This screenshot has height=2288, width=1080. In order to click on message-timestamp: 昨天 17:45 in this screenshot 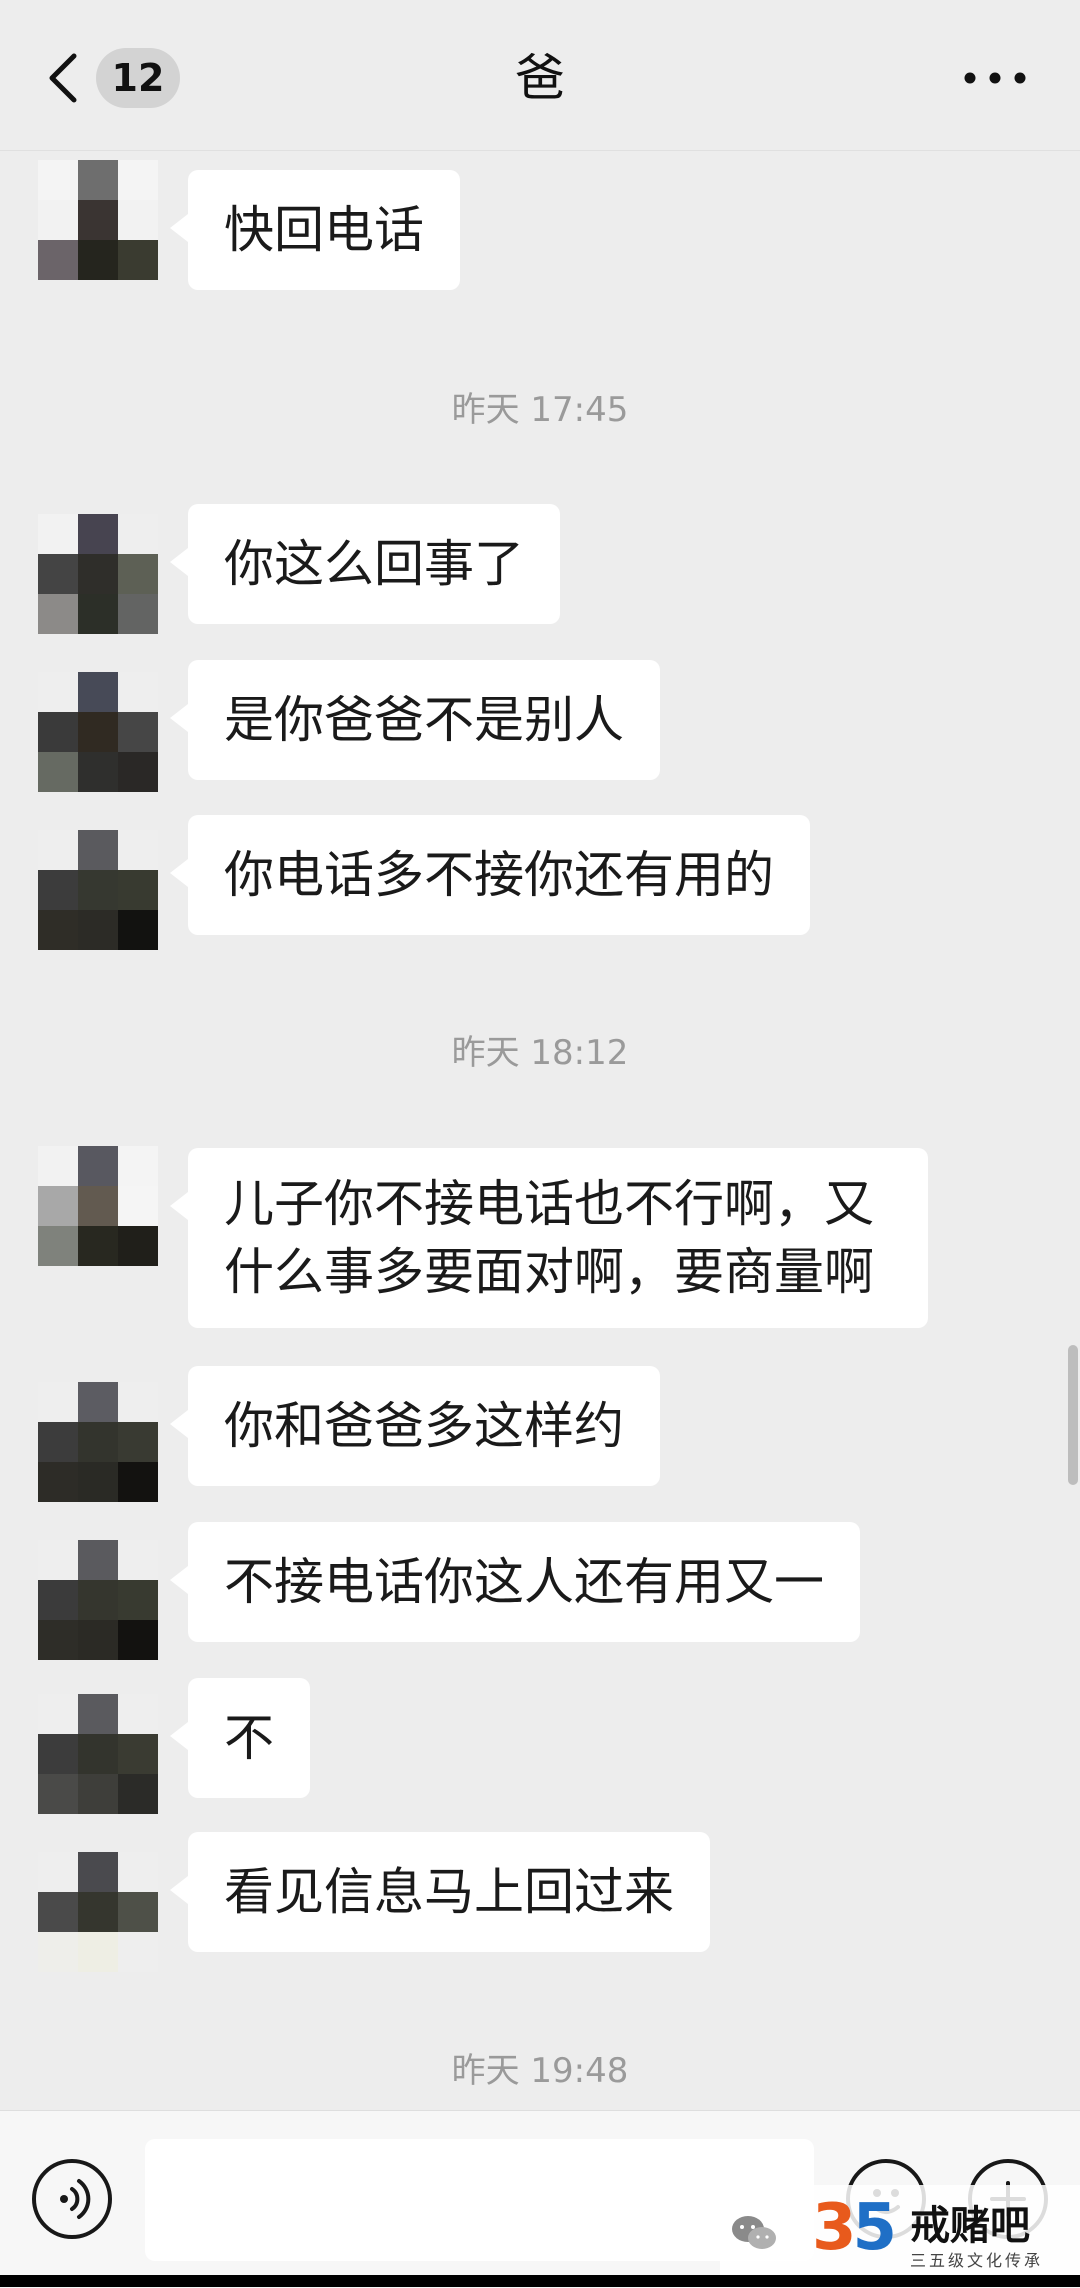, I will do `click(540, 410)`.